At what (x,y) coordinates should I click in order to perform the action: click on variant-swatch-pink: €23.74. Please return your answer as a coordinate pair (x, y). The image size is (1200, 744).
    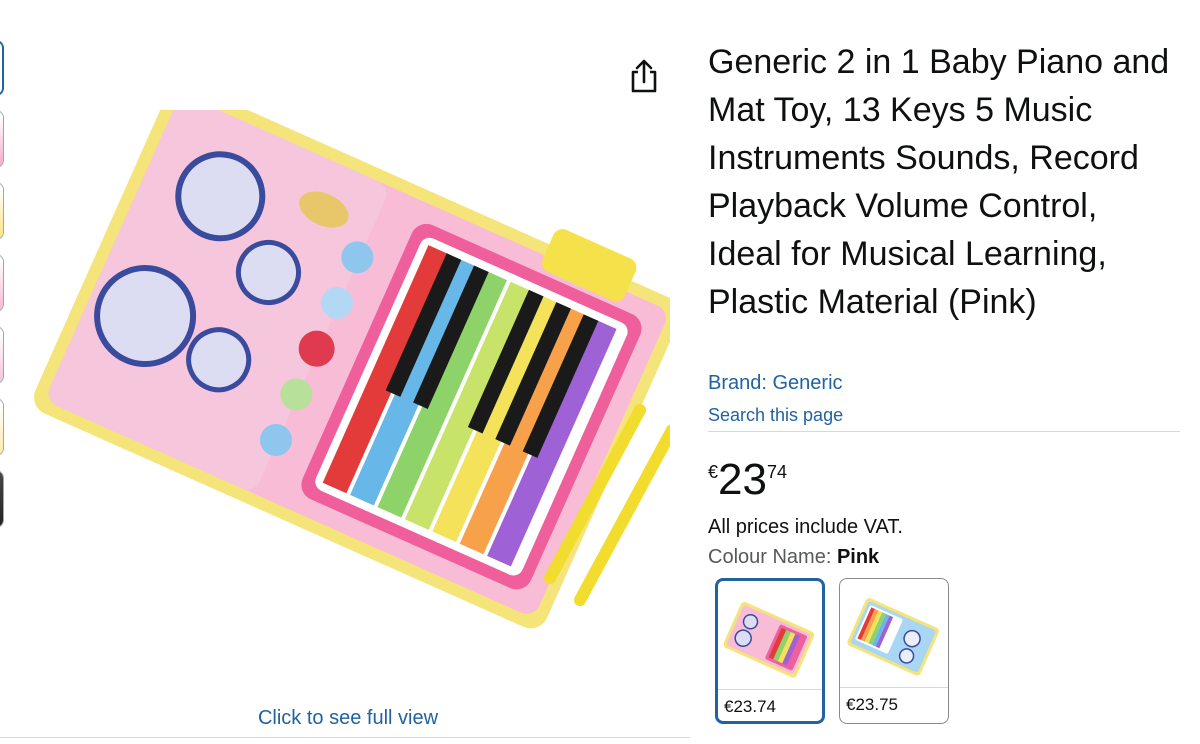
    Looking at the image, I should click on (770, 651).